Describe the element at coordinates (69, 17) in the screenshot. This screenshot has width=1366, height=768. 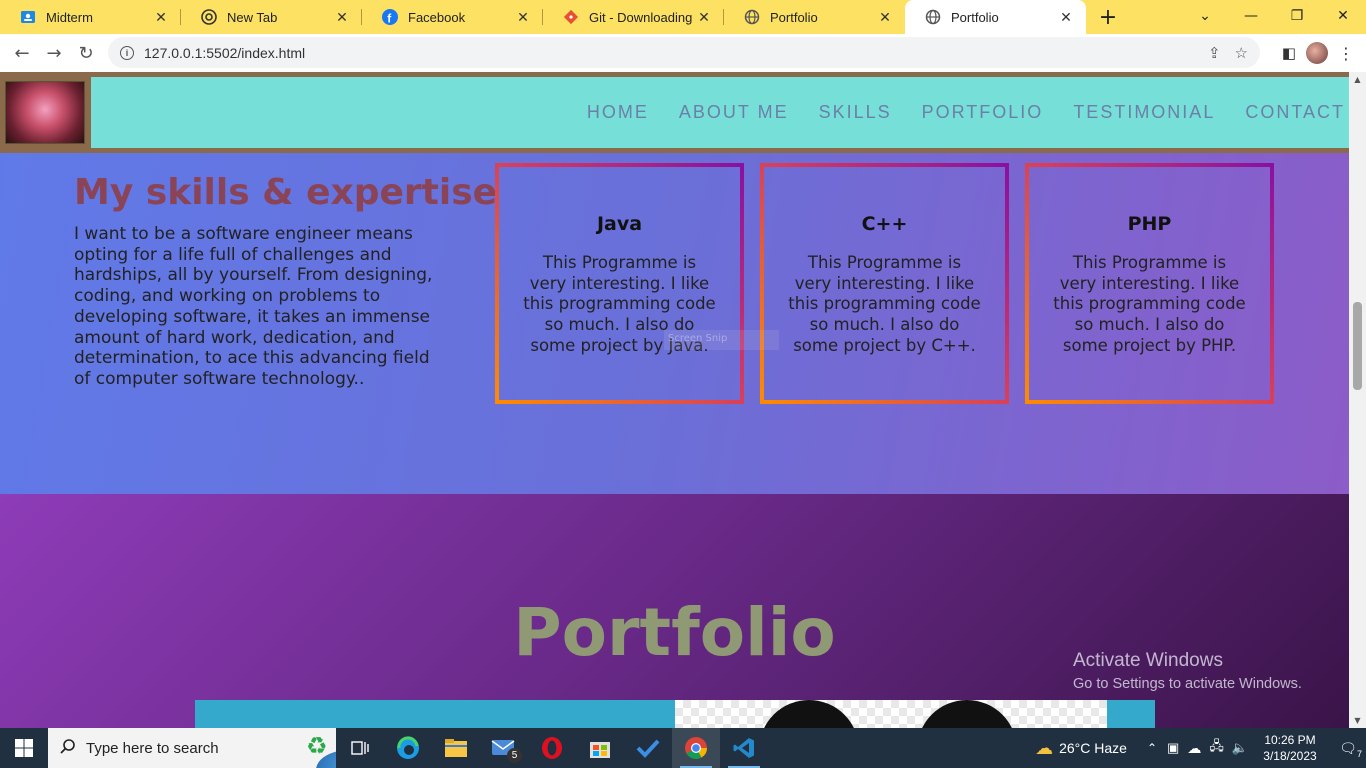
I see `tab-title: Midterm` at that location.